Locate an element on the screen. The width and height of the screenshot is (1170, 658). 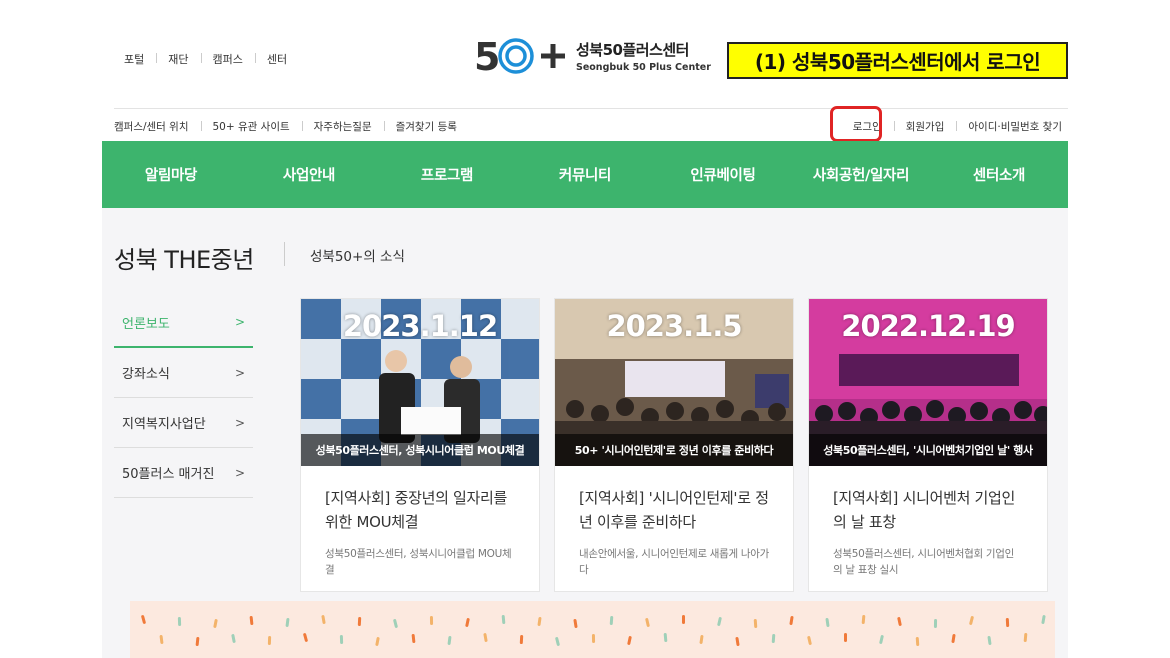
instruction-annotation: (1) 성북50플러스센터에서 로그인 is located at coordinates (897, 60).